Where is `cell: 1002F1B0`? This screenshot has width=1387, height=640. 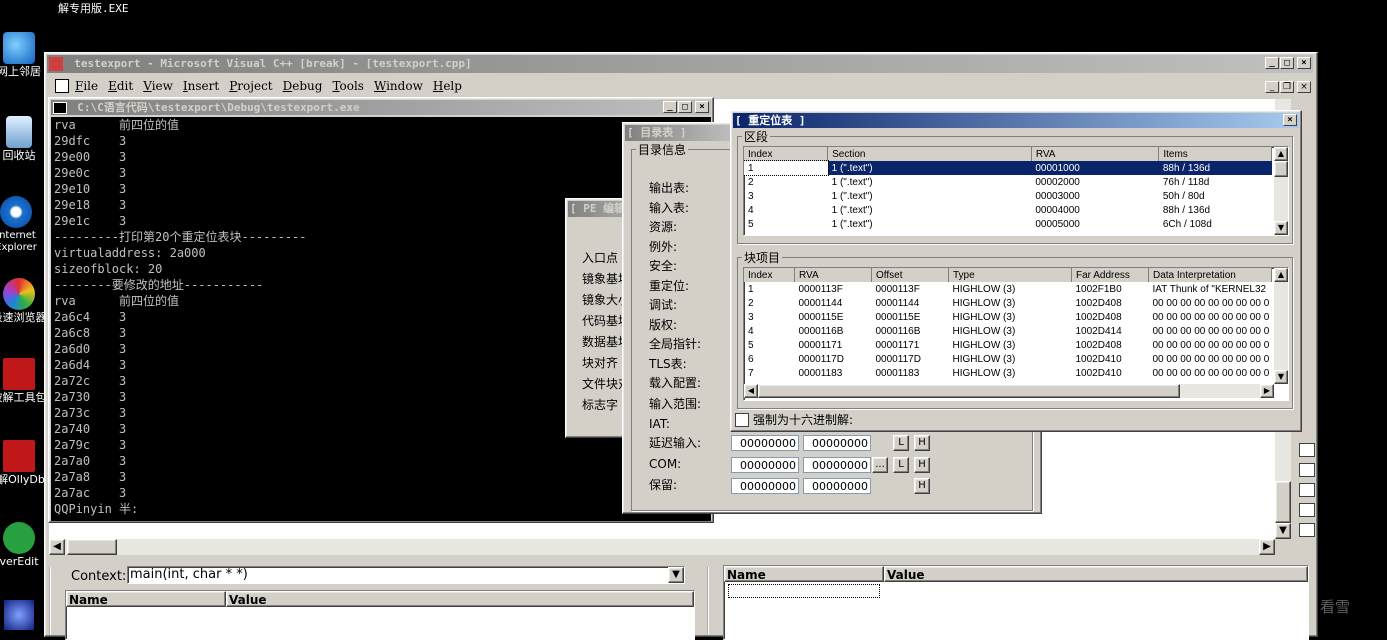
cell: 1002F1B0 is located at coordinates (1098, 289).